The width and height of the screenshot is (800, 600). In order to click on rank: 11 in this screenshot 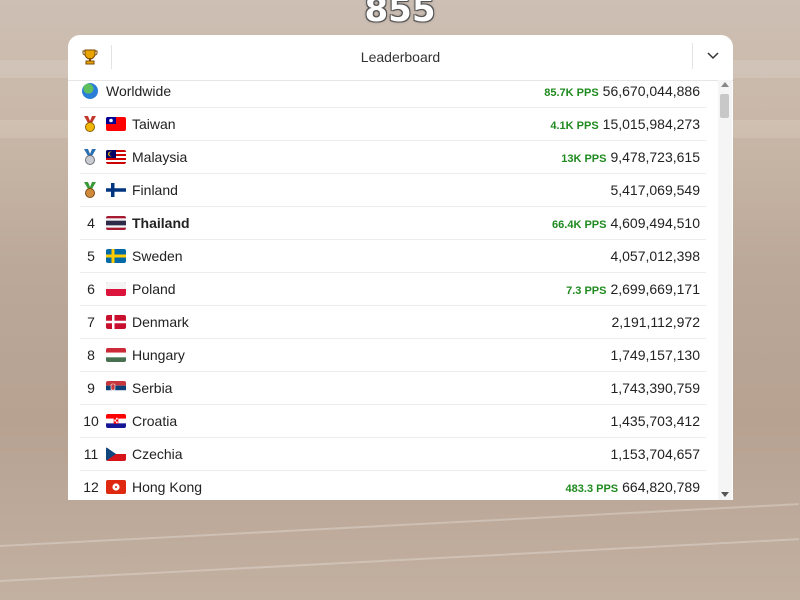, I will do `click(91, 454)`.